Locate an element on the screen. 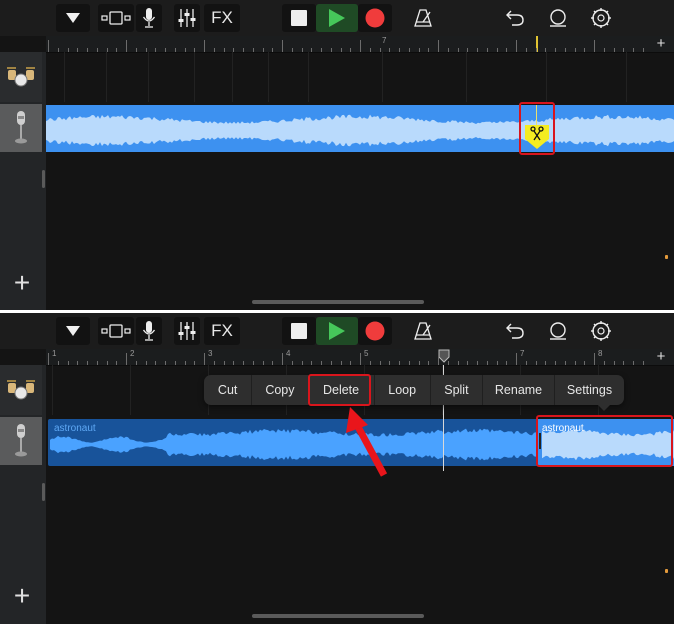 The width and height of the screenshot is (674, 624). menu-item-cut: Cut is located at coordinates (228, 390).